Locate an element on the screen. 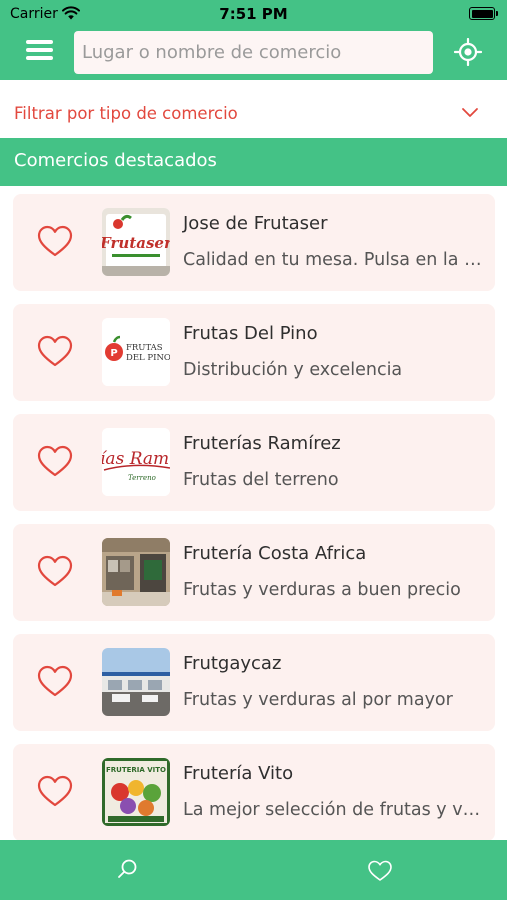  shop-name: Frutería Vito is located at coordinates (238, 773).